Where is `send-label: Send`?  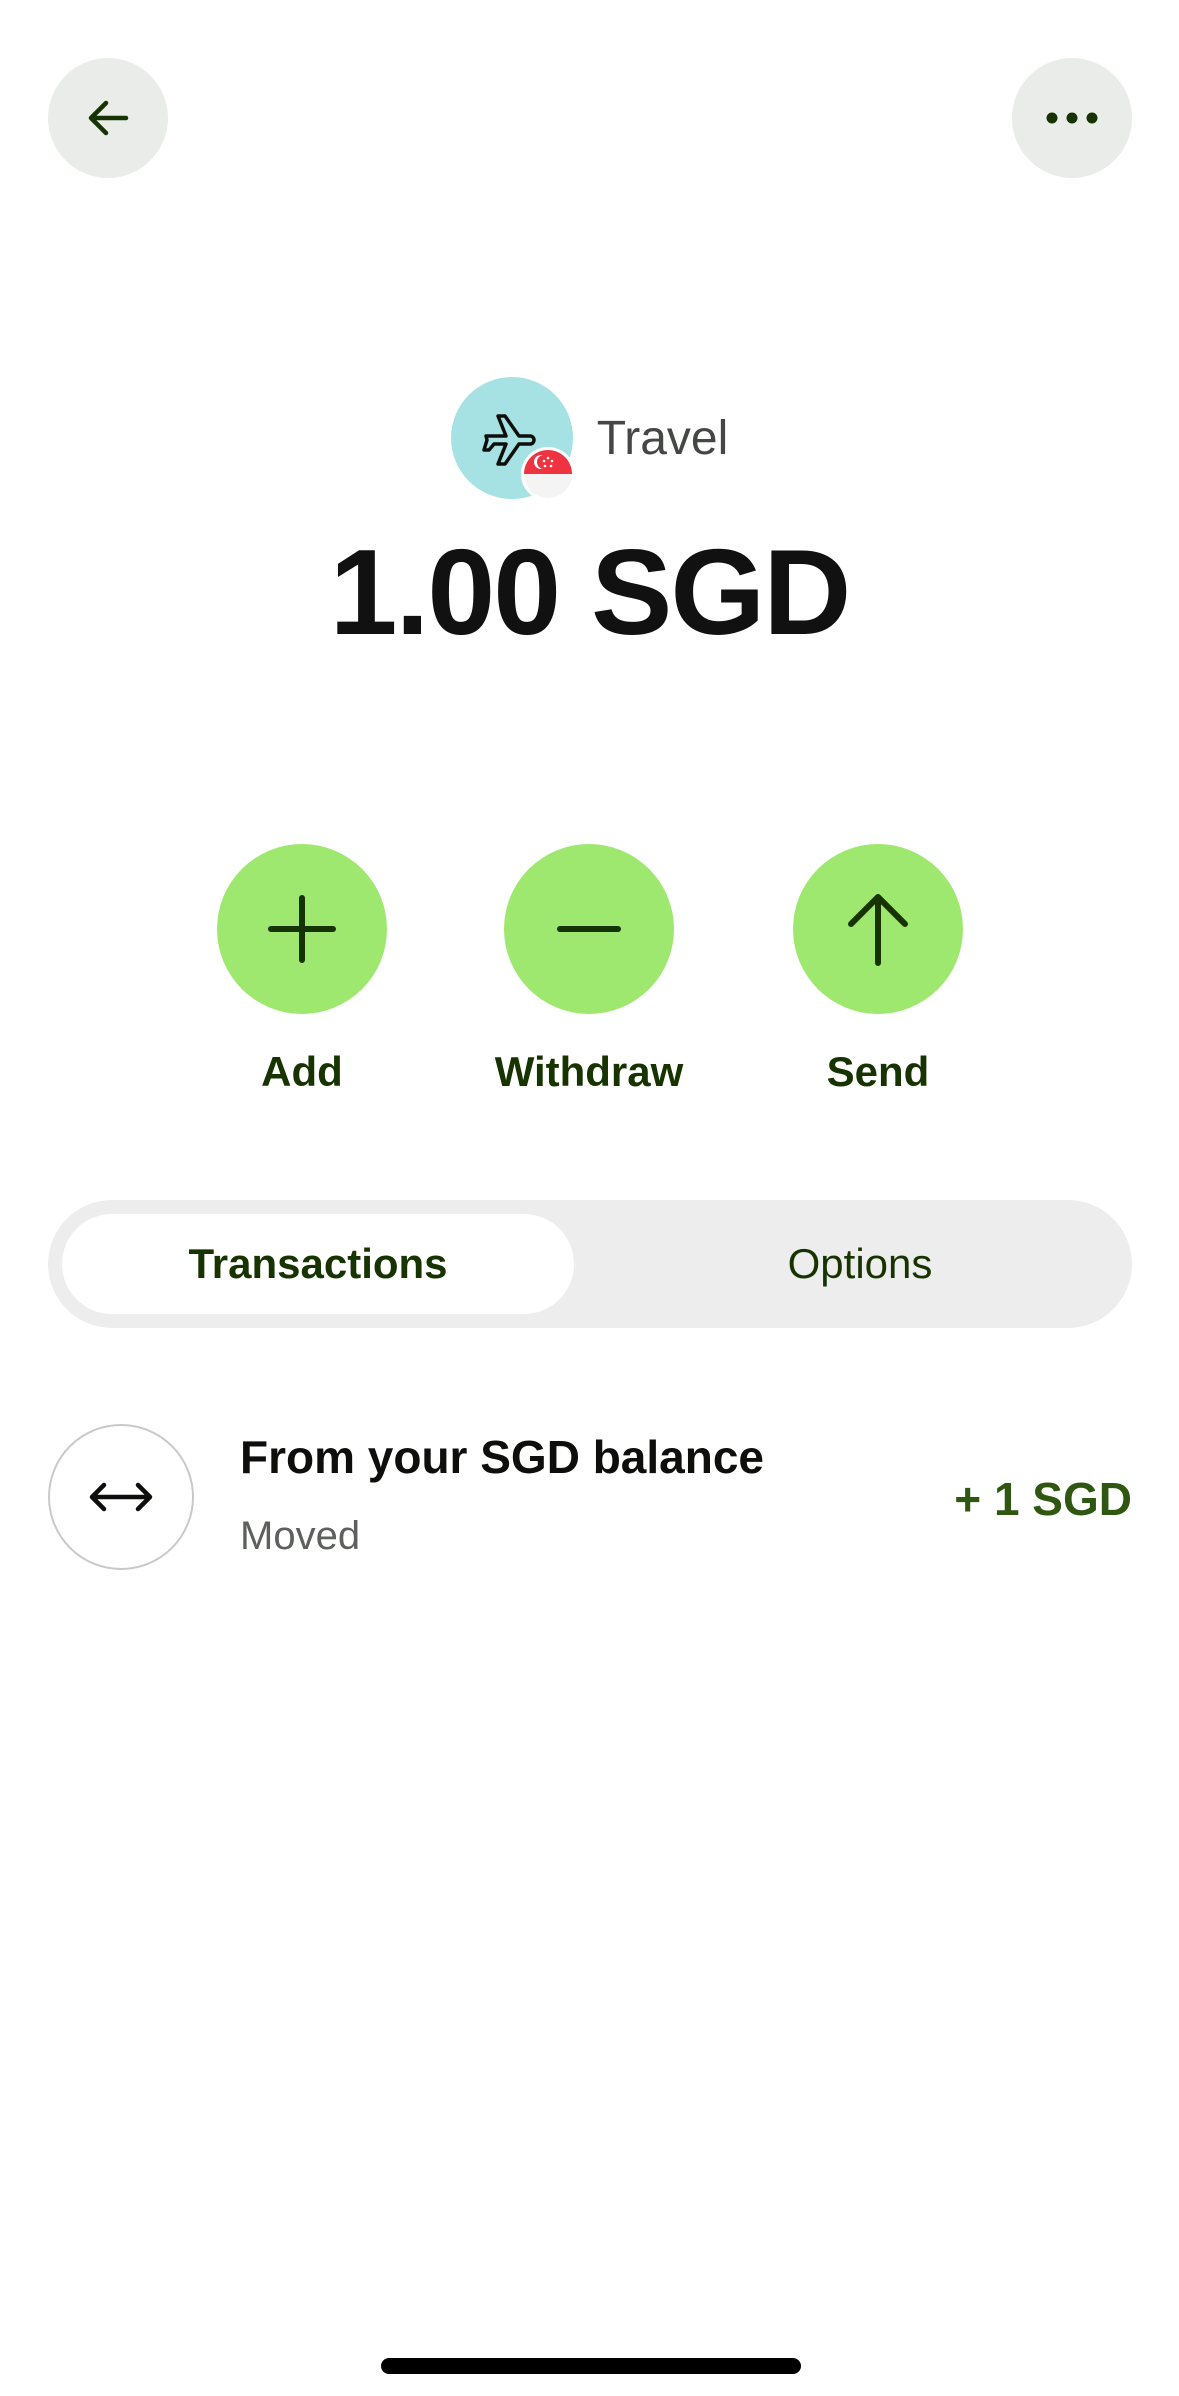
send-label: Send is located at coordinates (878, 1071).